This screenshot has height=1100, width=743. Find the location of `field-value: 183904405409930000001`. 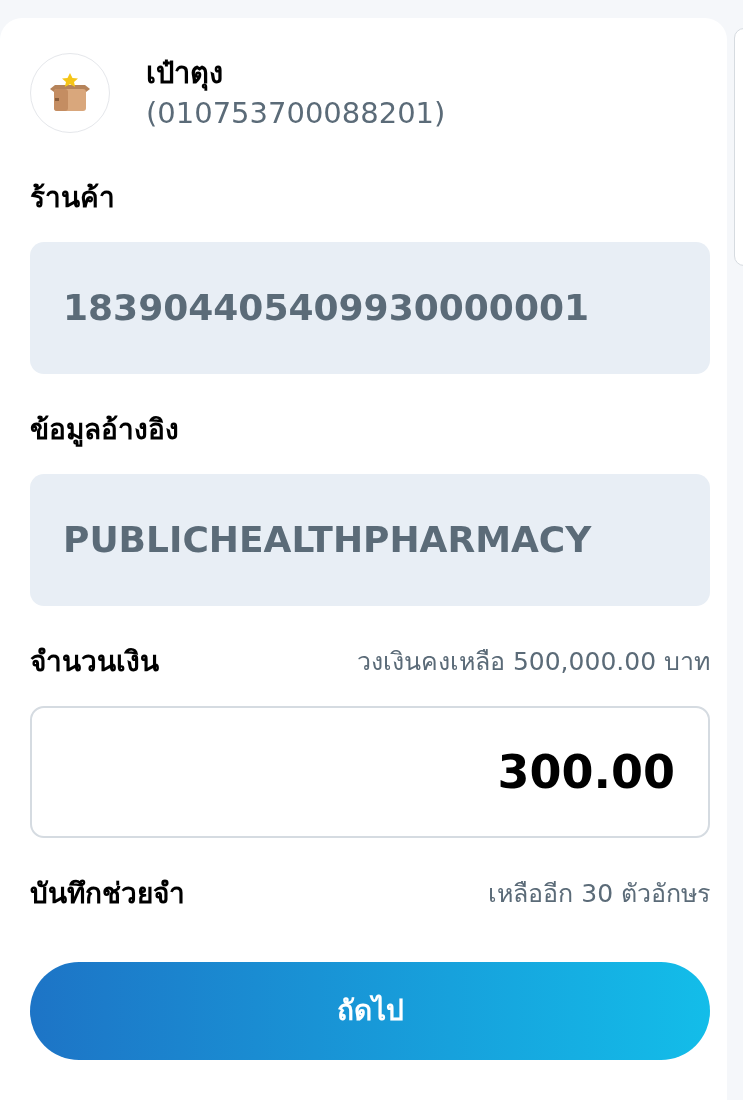

field-value: 183904405409930000001 is located at coordinates (326, 308).